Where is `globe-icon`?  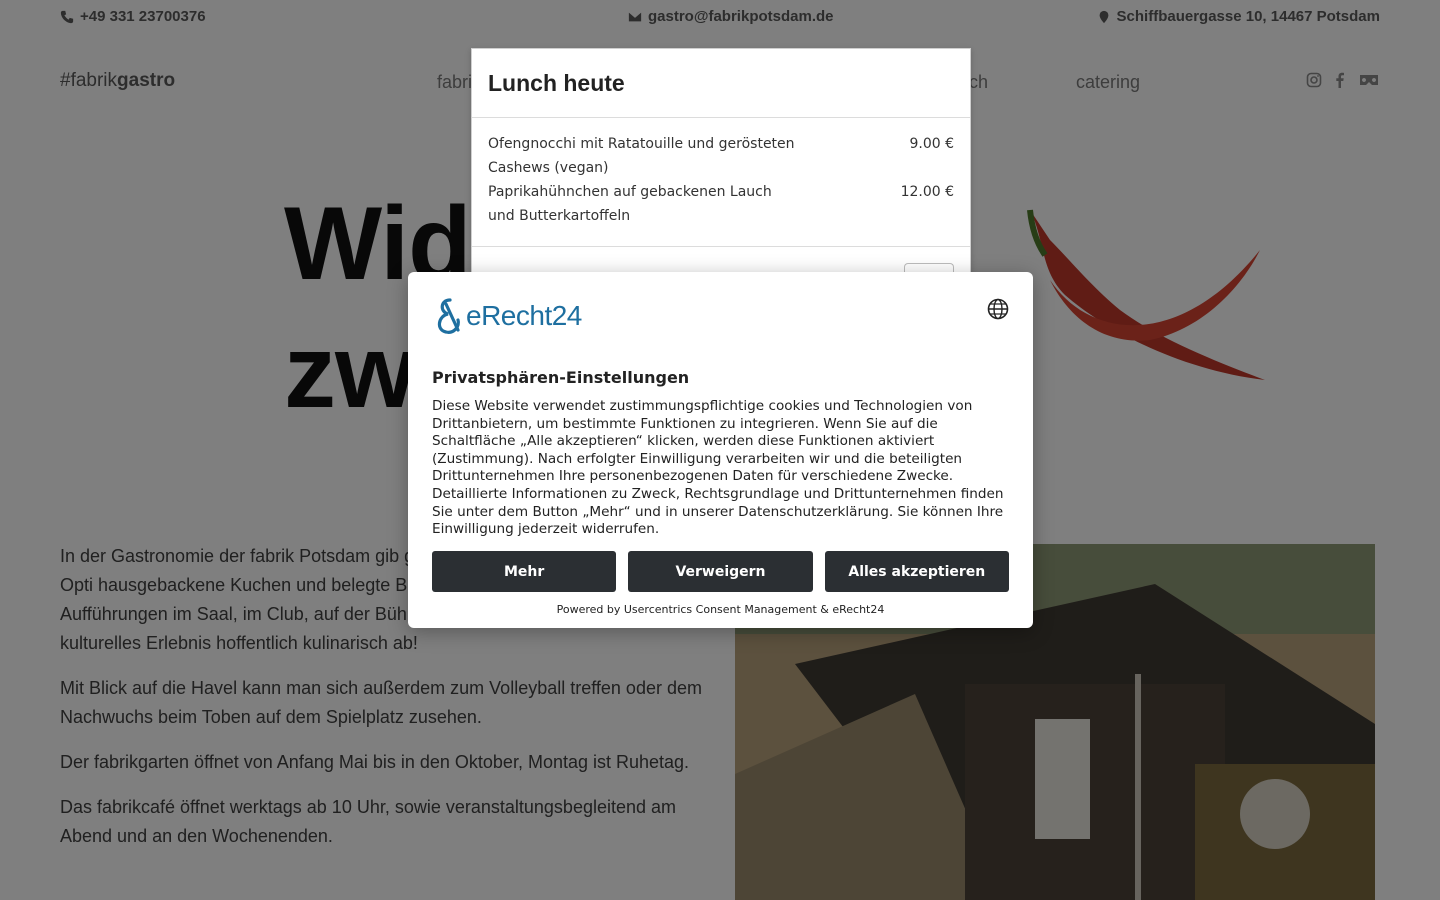
globe-icon is located at coordinates (998, 309).